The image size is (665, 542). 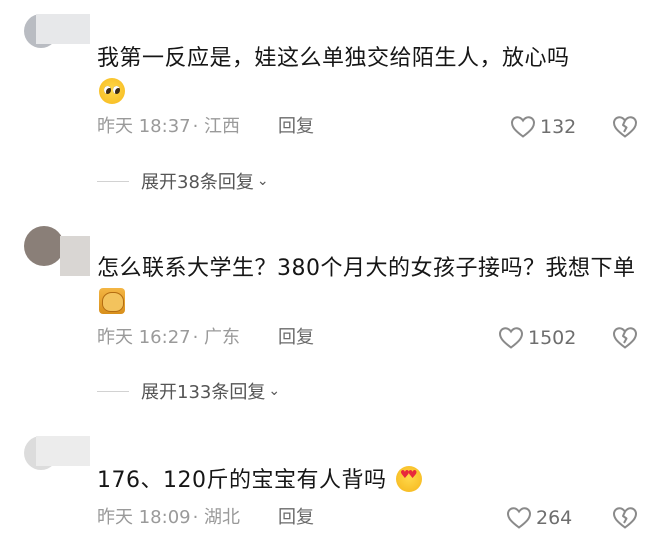 What do you see at coordinates (144, 517) in the screenshot?
I see `comment-time: 昨天 18:09` at bounding box center [144, 517].